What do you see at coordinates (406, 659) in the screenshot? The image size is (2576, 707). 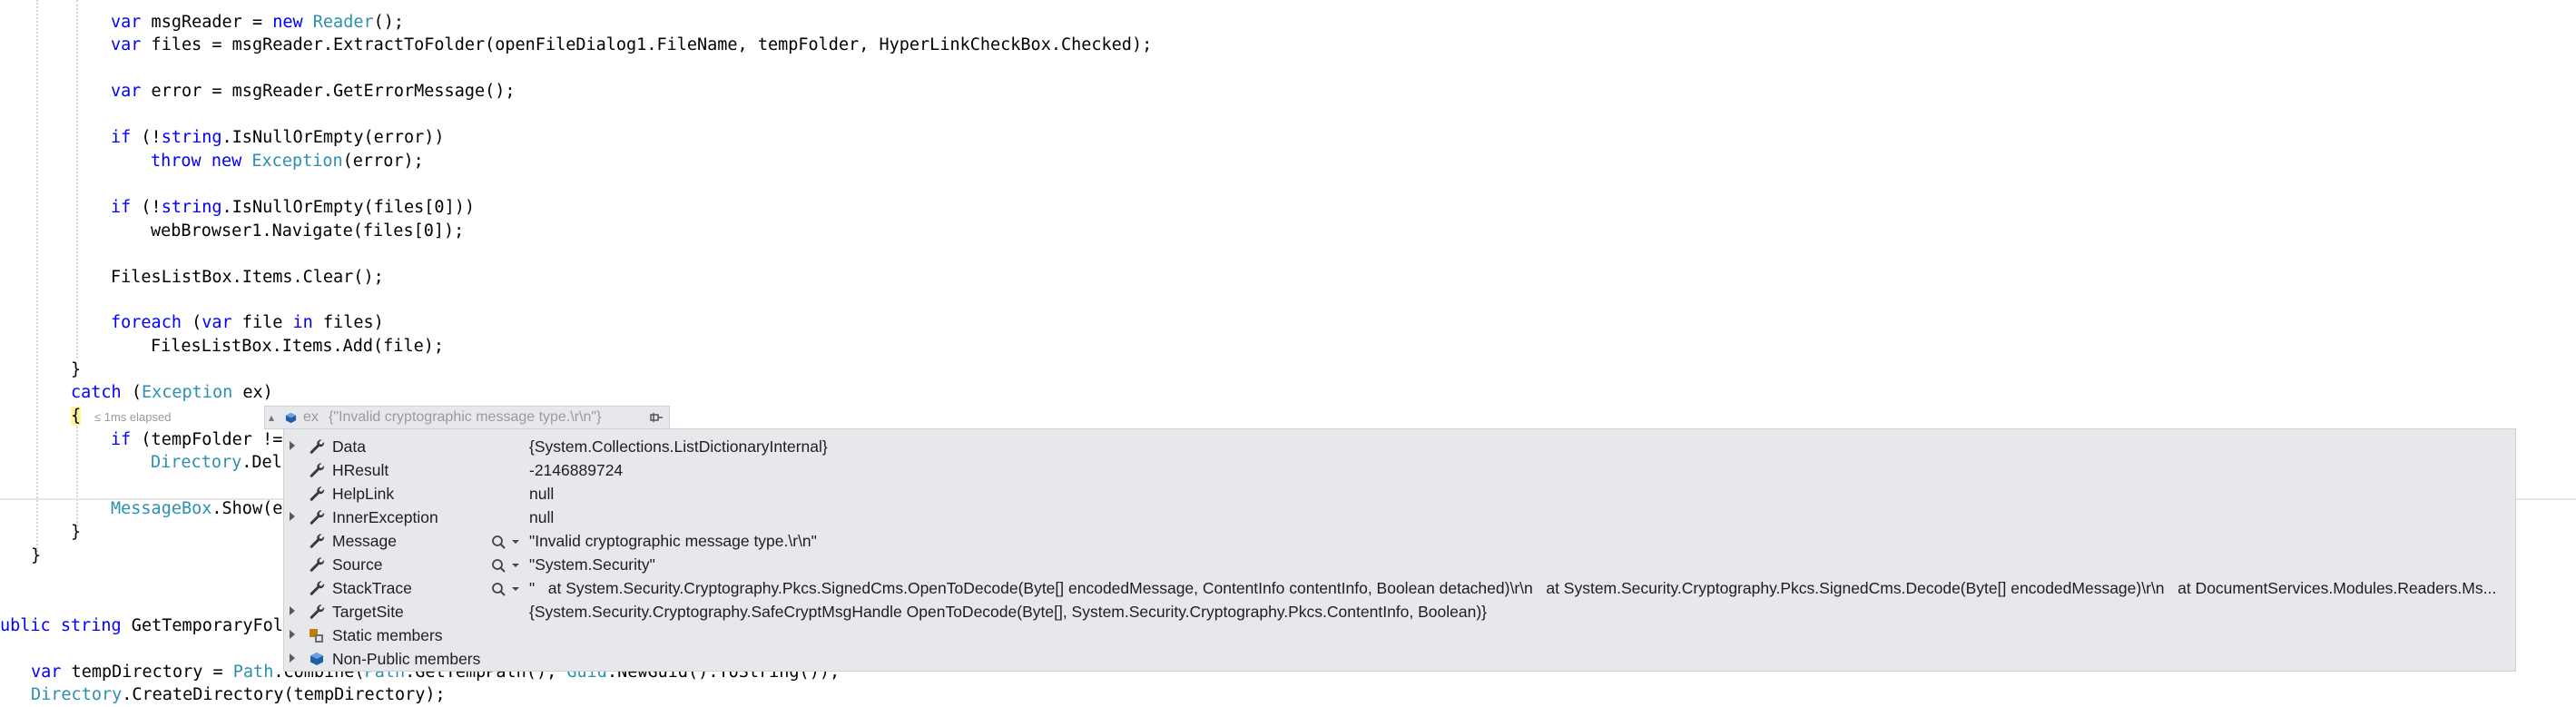 I see `member-name: Non-Public members` at bounding box center [406, 659].